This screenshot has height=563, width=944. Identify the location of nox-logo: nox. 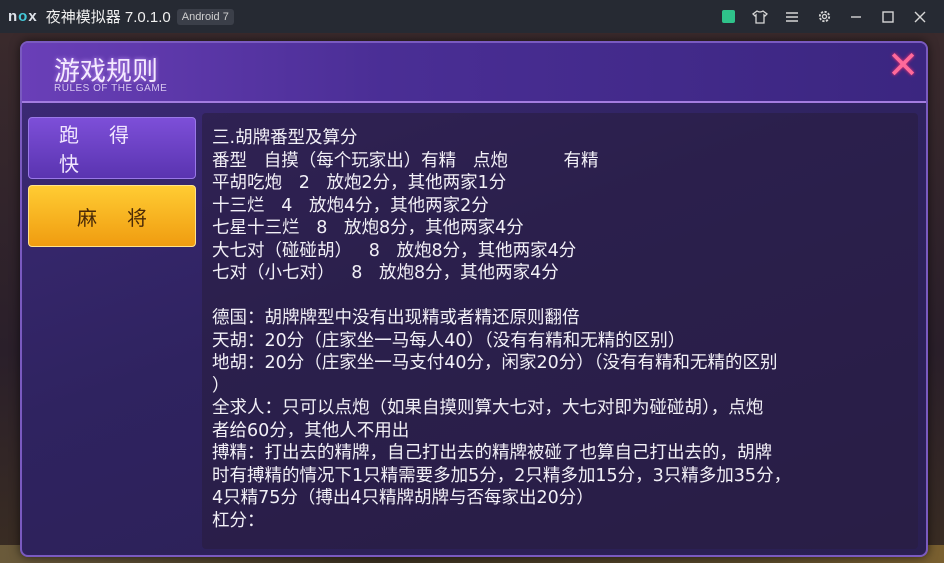
(23, 16).